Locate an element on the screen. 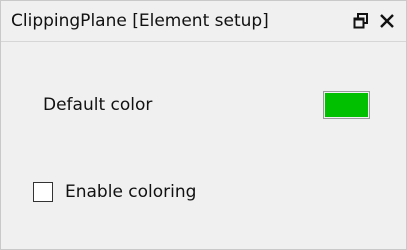 The height and width of the screenshot is (250, 407). restore-window-icon is located at coordinates (361, 21).